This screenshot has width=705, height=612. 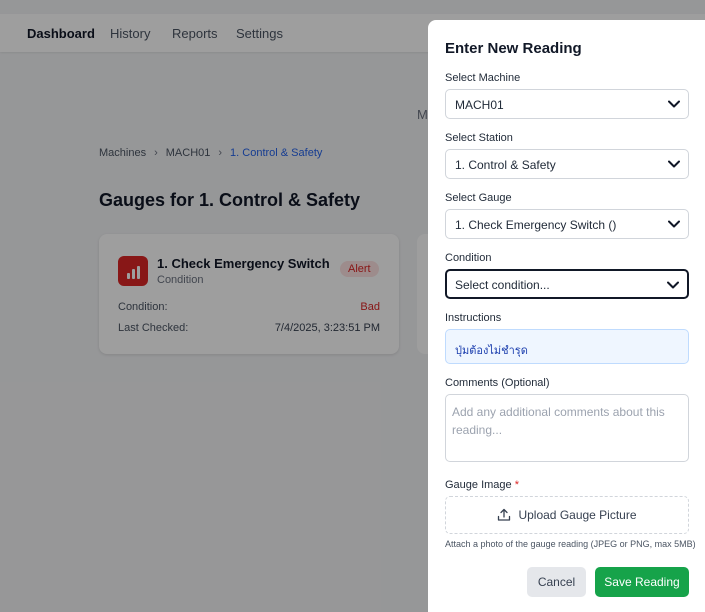 I want to click on gauge-image-label-text: Gauge Image, so click(x=478, y=485).